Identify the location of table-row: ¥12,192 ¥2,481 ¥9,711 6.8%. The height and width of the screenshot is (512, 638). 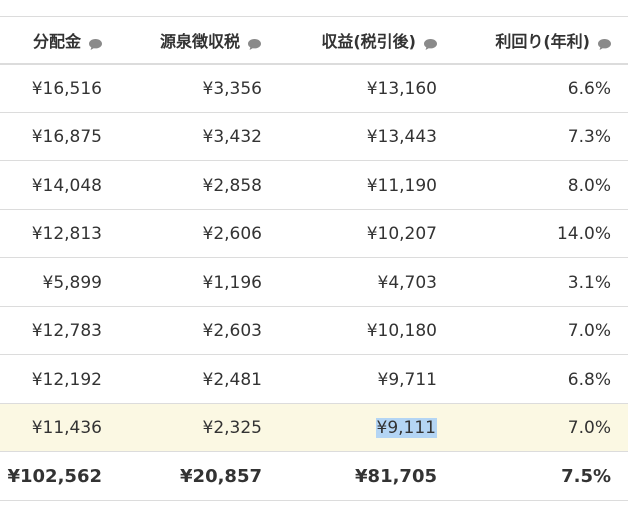
(314, 380).